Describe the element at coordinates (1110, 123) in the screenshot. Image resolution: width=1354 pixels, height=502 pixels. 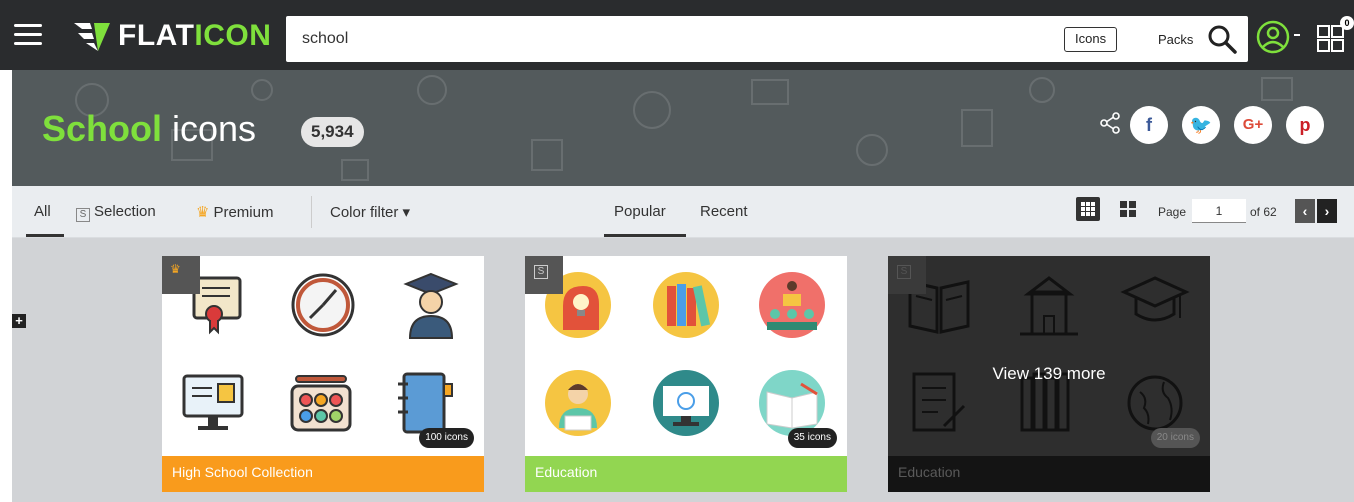
I see `share-icon` at that location.